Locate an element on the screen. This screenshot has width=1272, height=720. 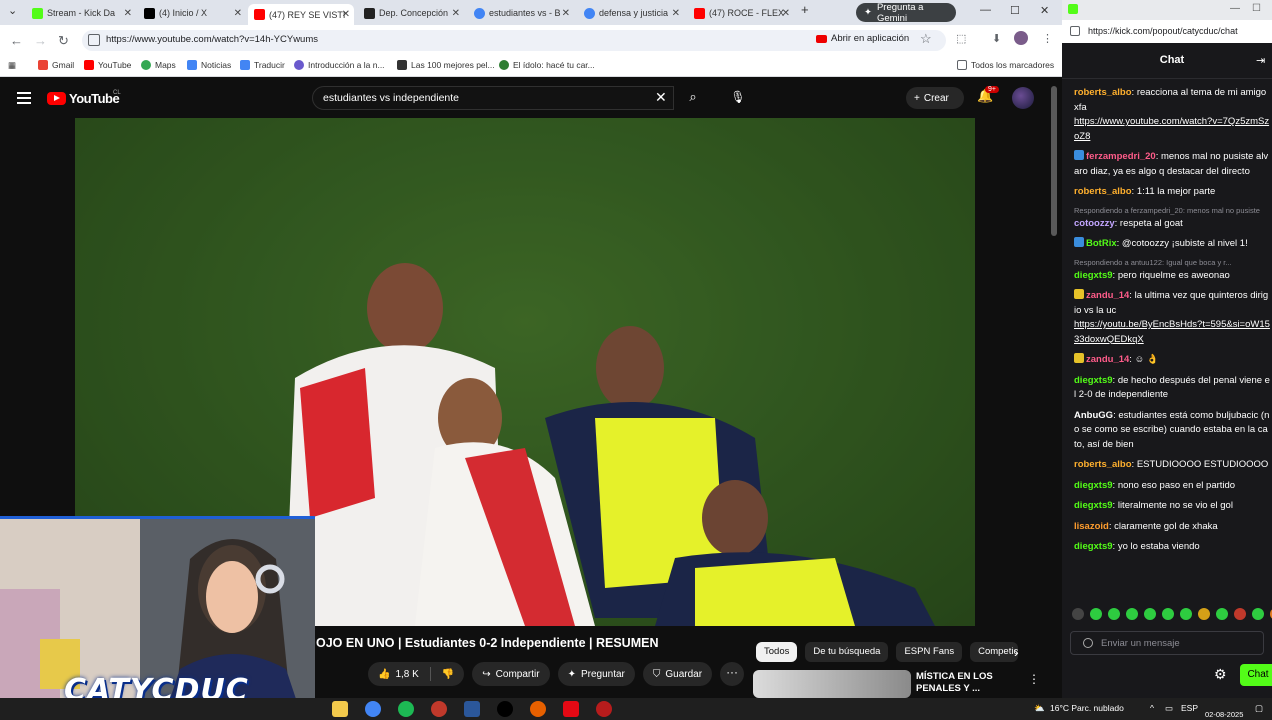
like-button: 👍 1,8 K 👎 is located at coordinates (416, 674).